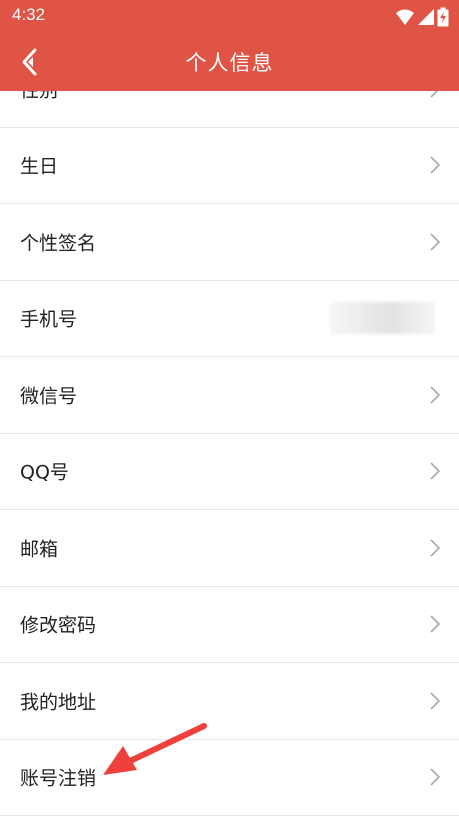 The height and width of the screenshot is (816, 459). I want to click on list-item-my-address: 我的地址, so click(229, 701).